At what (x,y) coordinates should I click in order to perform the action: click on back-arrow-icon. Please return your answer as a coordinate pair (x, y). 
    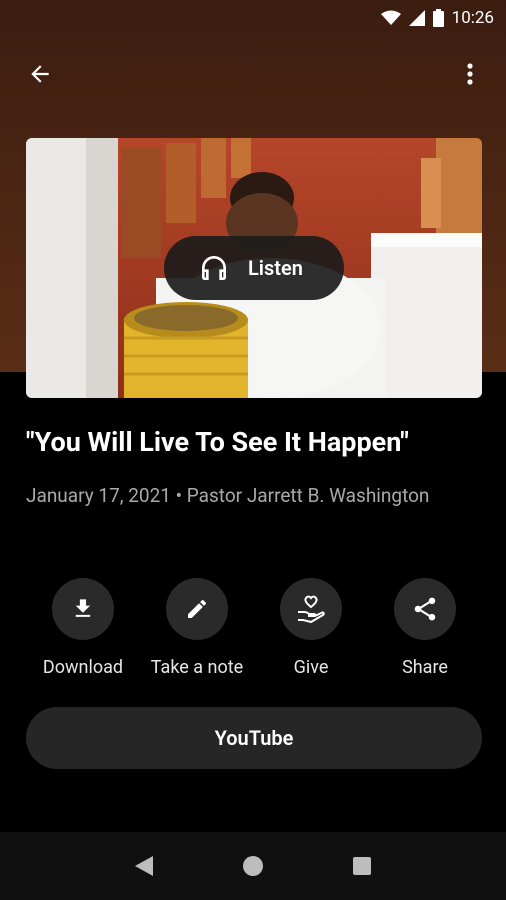
    Looking at the image, I should click on (40, 74).